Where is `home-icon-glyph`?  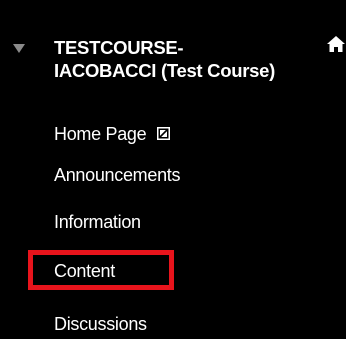
home-icon-glyph is located at coordinates (336, 44).